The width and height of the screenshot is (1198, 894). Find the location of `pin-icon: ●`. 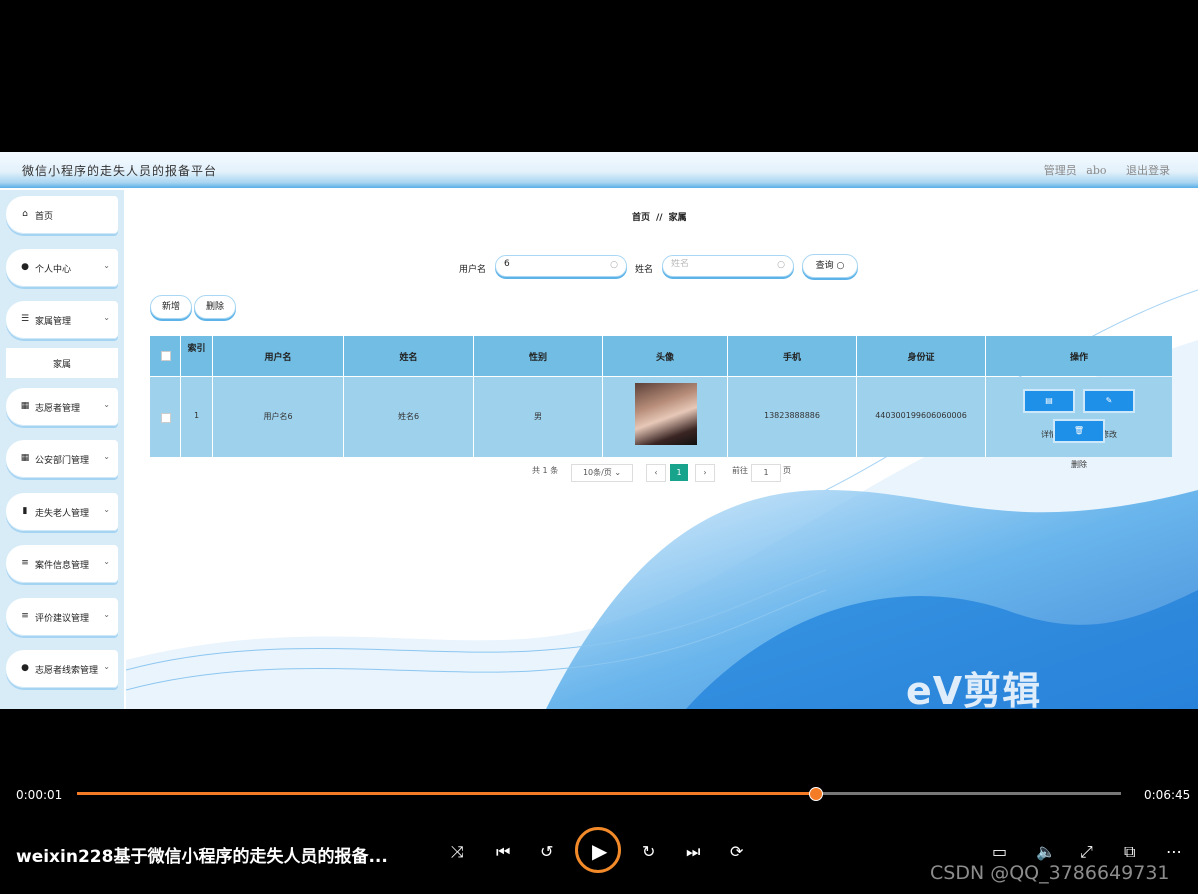

pin-icon: ● is located at coordinates (25, 668).